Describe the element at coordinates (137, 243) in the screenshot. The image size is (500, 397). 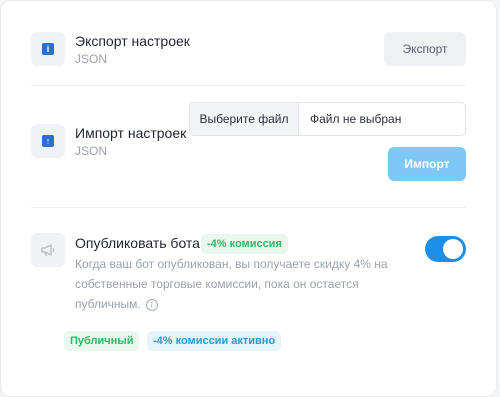
I see `publish-title: Опубликовать бота` at that location.